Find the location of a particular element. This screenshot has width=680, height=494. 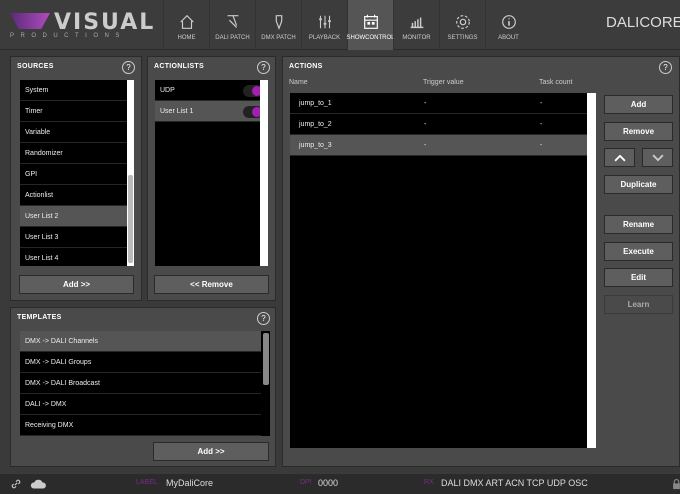

duplicate-action-button: Duplicate is located at coordinates (638, 184).